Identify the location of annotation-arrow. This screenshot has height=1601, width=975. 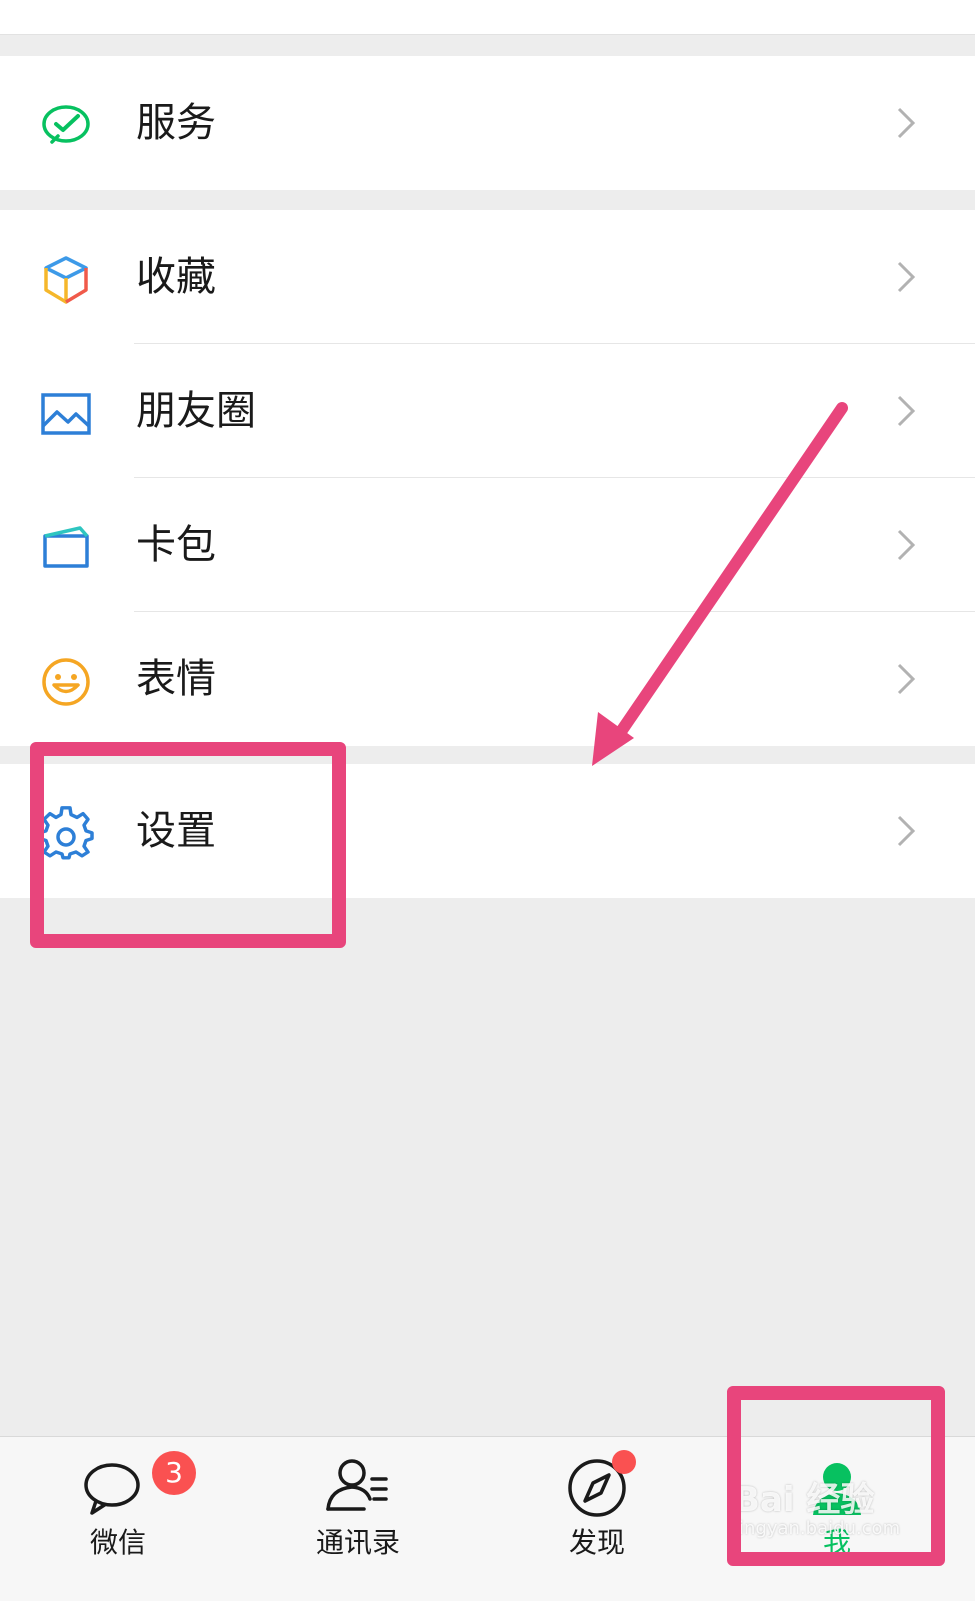
(720, 584).